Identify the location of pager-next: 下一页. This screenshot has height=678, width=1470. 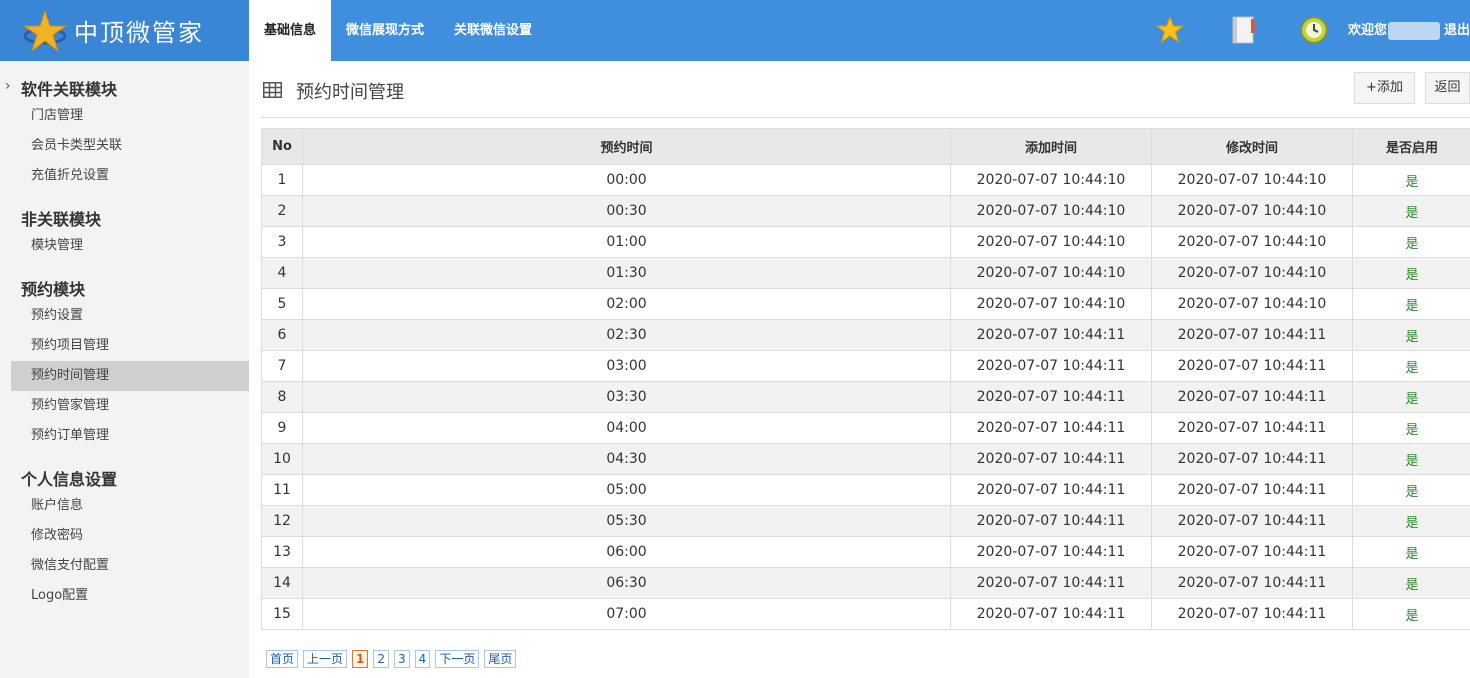
(457, 659).